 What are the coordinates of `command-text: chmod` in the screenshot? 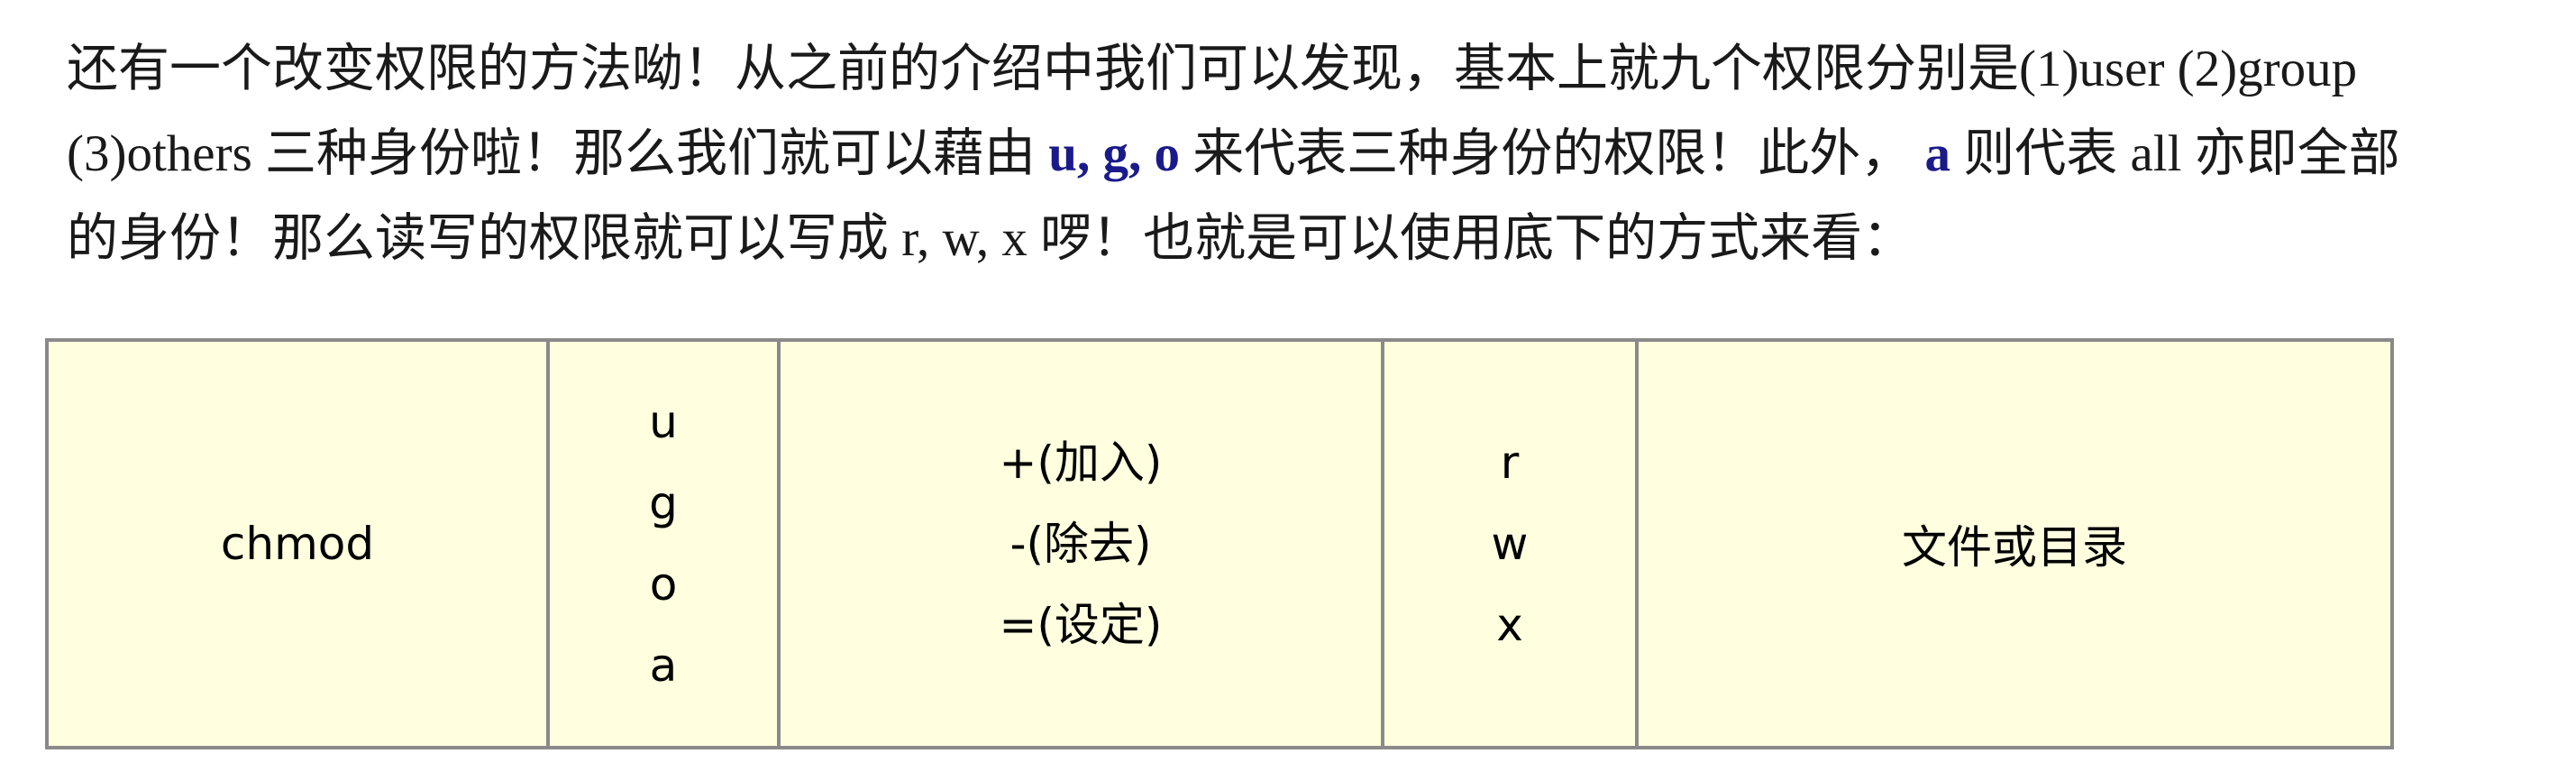 It's located at (297, 544).